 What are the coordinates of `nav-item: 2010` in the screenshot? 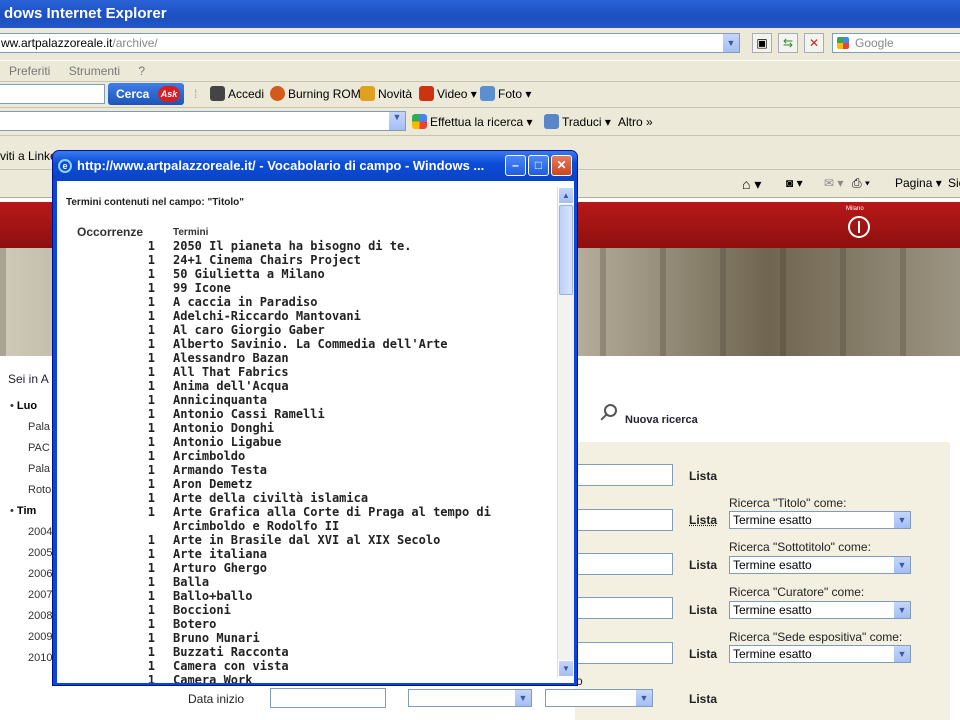 It's located at (31, 658).